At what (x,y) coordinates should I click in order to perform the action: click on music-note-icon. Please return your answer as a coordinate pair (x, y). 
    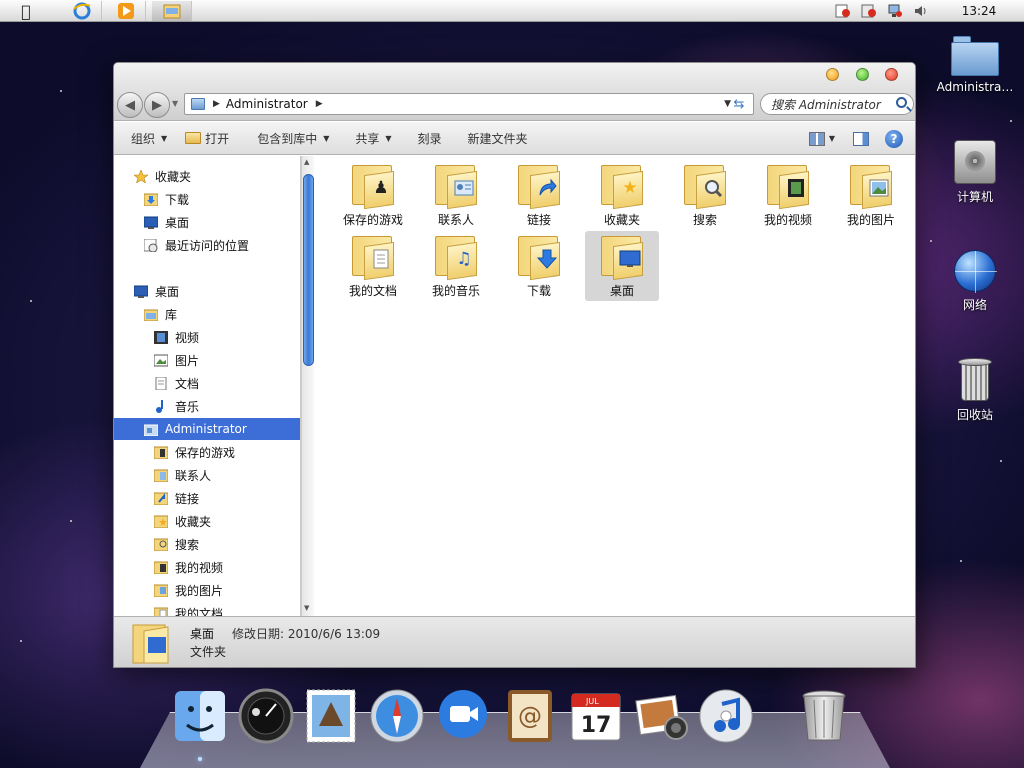
    Looking at the image, I should click on (159, 406).